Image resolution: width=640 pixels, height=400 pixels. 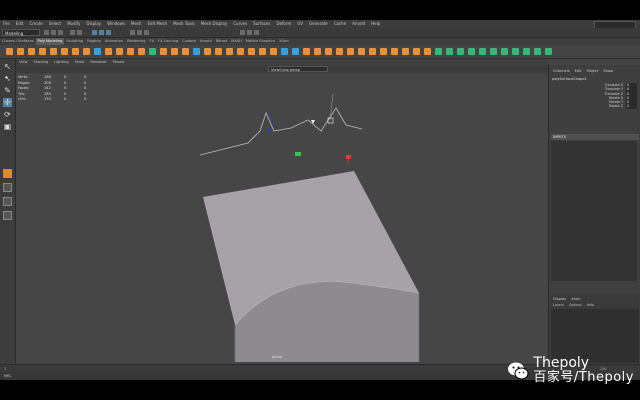 What do you see at coordinates (340, 24) in the screenshot?
I see `menu-cache: Cache` at bounding box center [340, 24].